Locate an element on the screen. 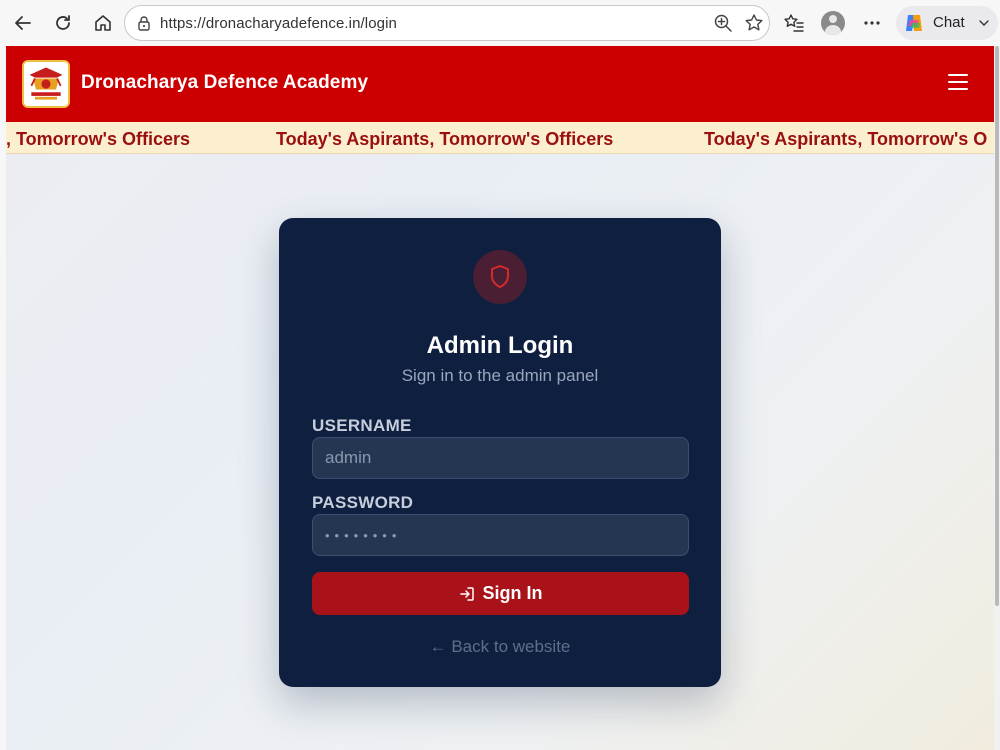  ticker-item: , Tomorrow's Officers is located at coordinates (98, 139).